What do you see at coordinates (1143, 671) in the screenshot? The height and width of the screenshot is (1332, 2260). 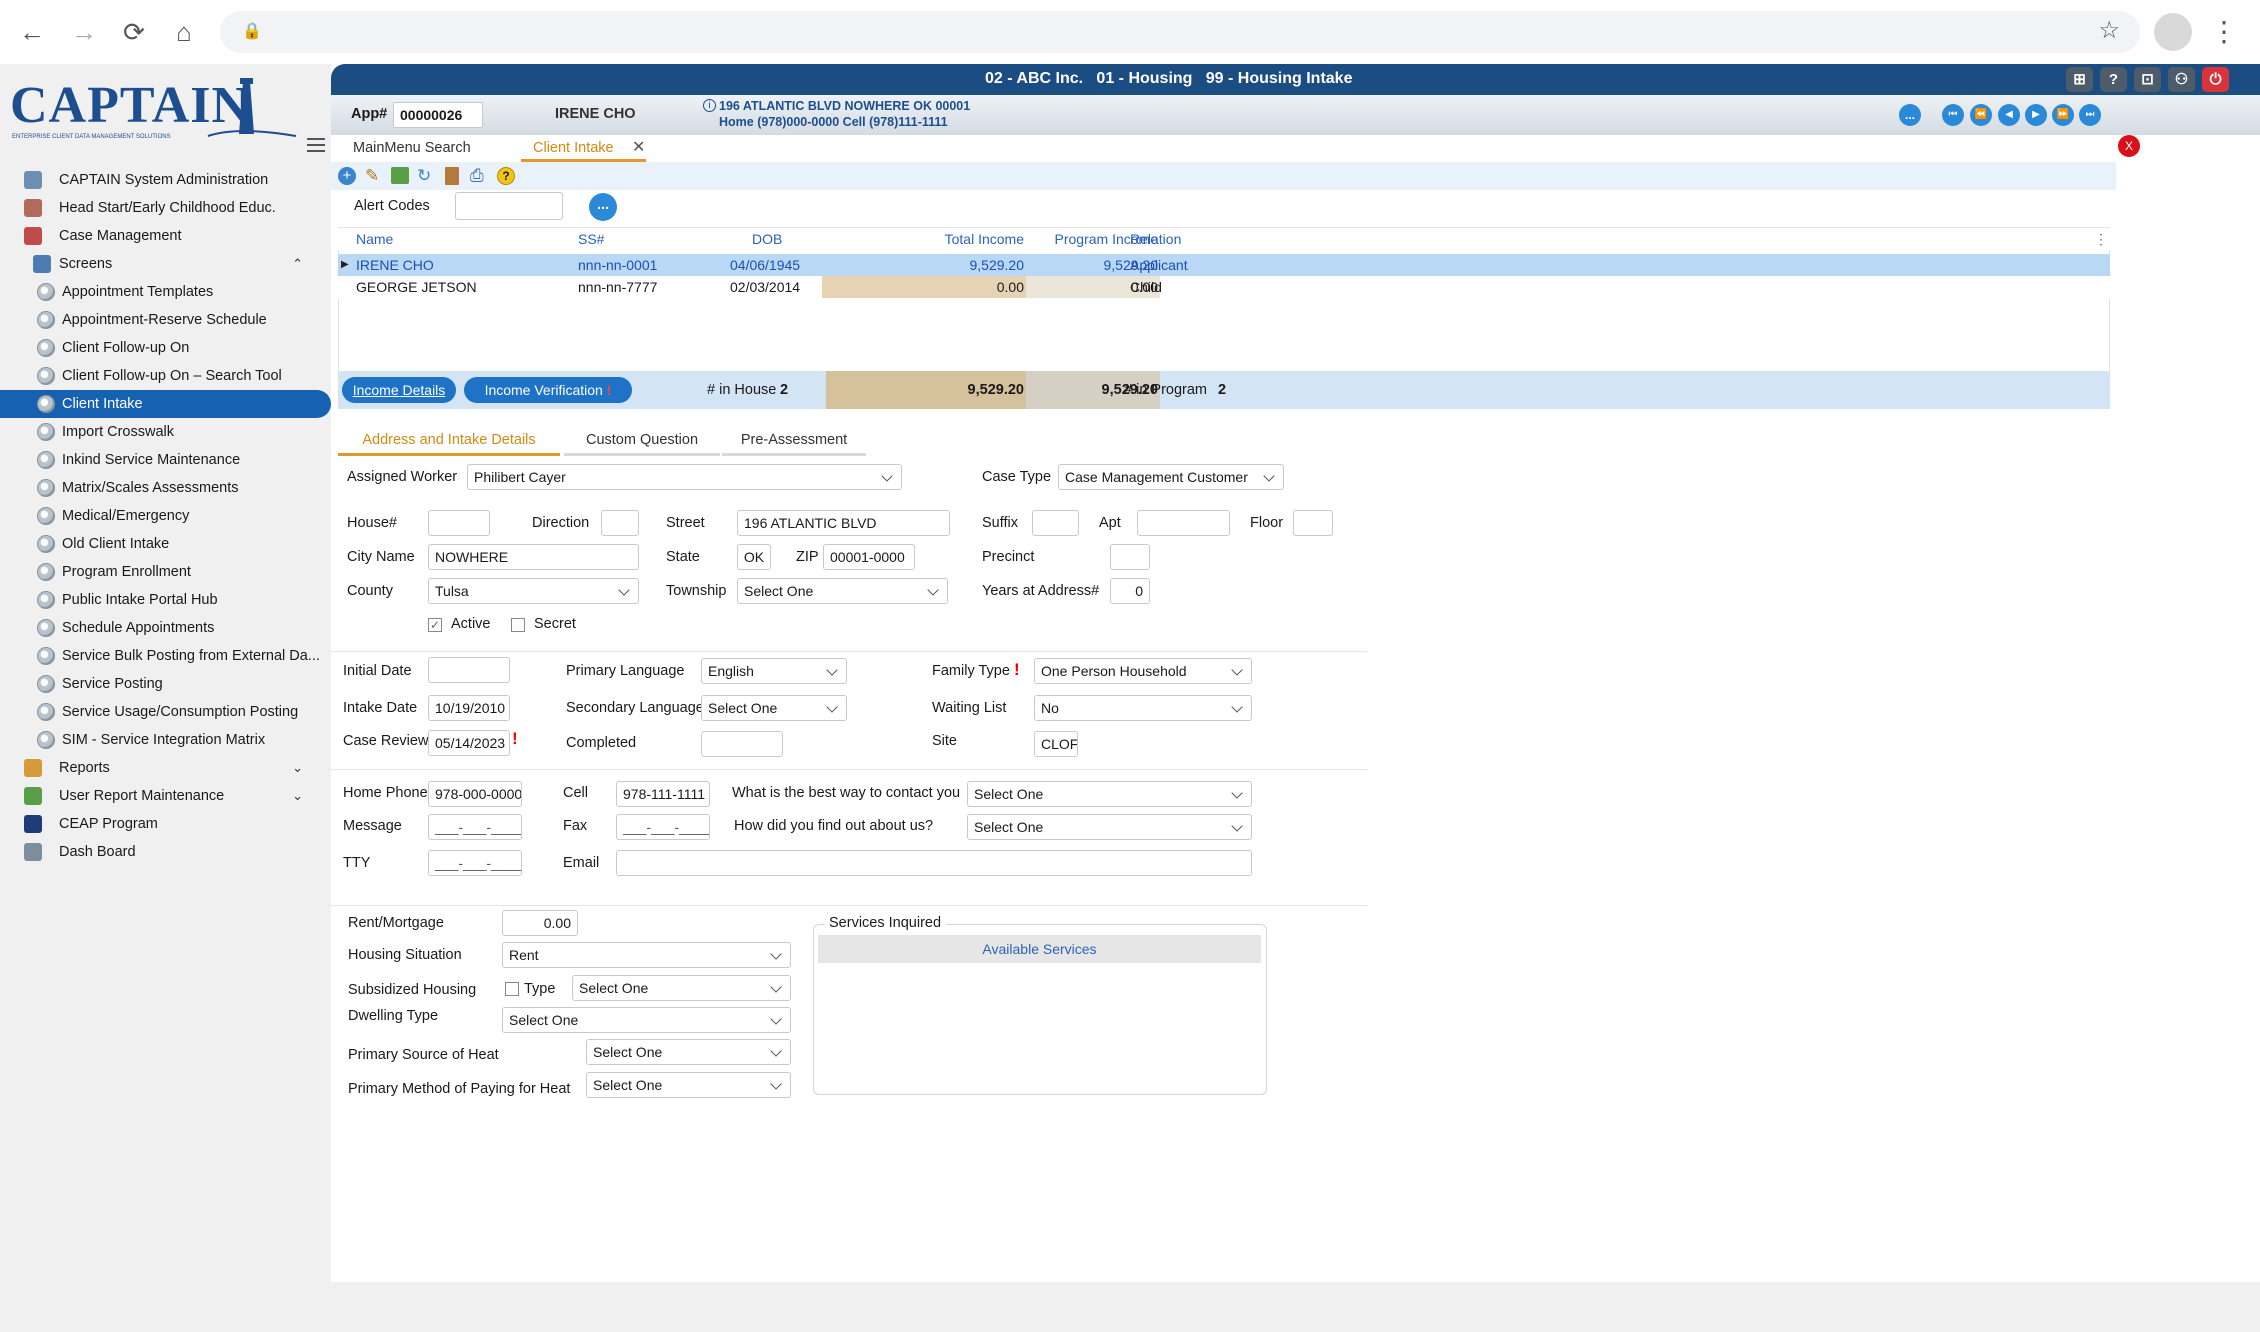 I see `family-type-select: One Person Household` at bounding box center [1143, 671].